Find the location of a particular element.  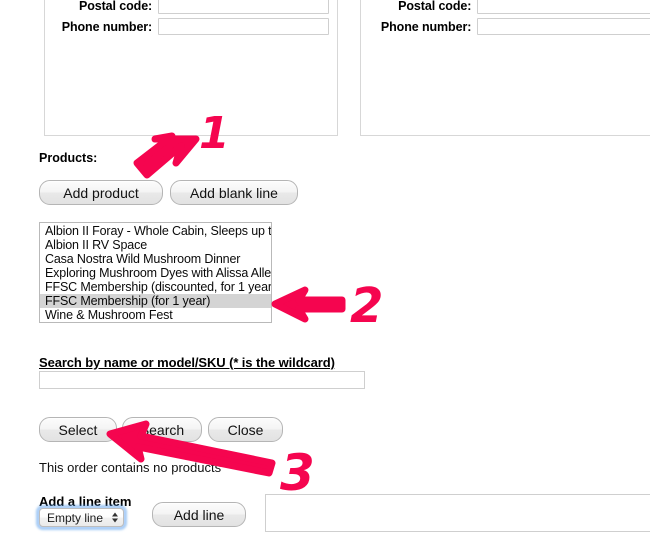

line-item-select-focus-ring: Empty line is located at coordinates (82, 517).